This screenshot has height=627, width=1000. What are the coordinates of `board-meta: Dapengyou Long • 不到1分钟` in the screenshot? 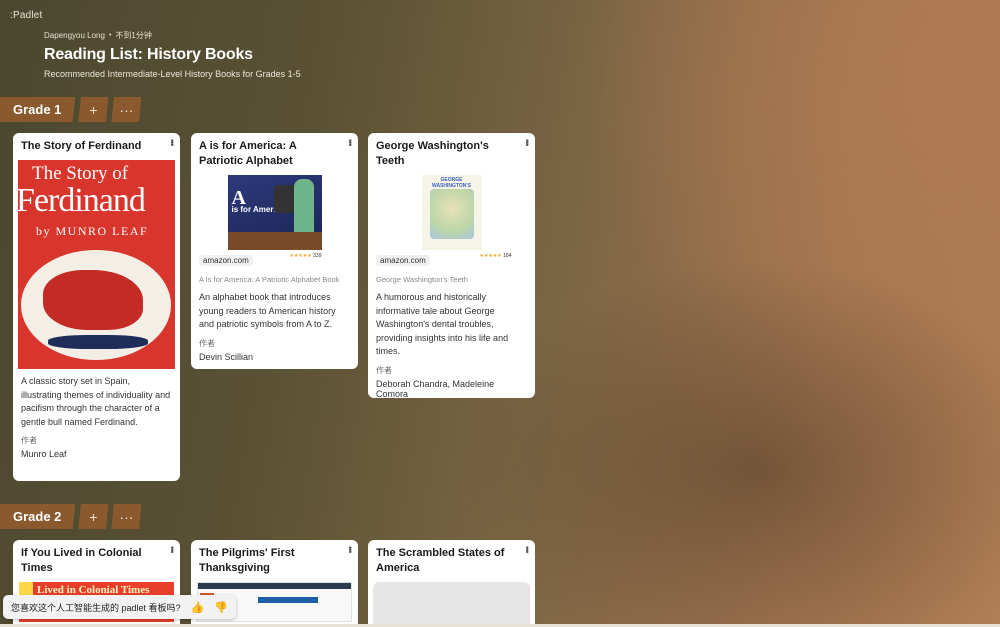 It's located at (172, 35).